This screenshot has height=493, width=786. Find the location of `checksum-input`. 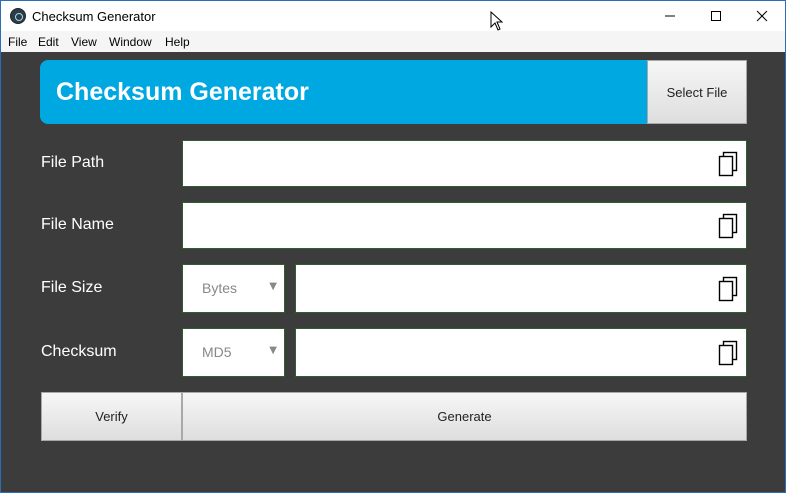

checksum-input is located at coordinates (504, 352).